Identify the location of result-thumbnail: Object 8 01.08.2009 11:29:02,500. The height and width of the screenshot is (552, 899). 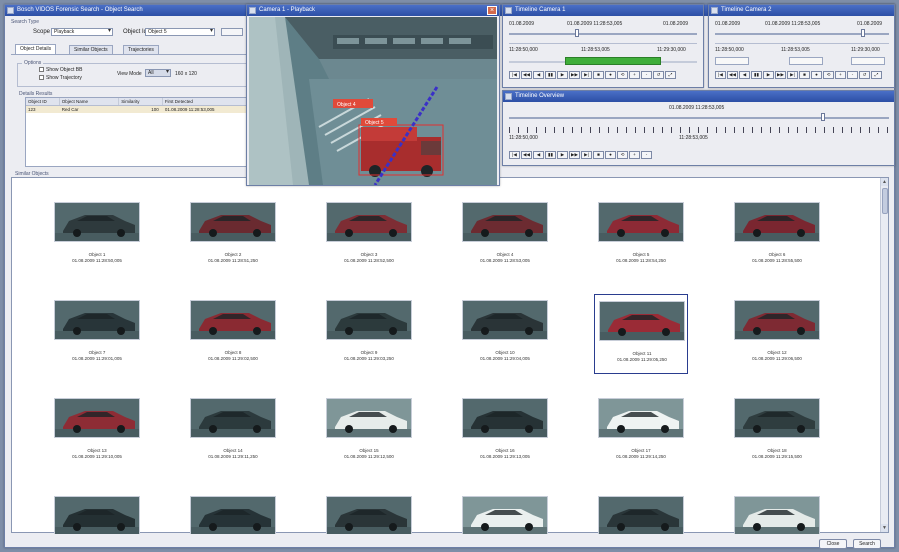
(233, 334).